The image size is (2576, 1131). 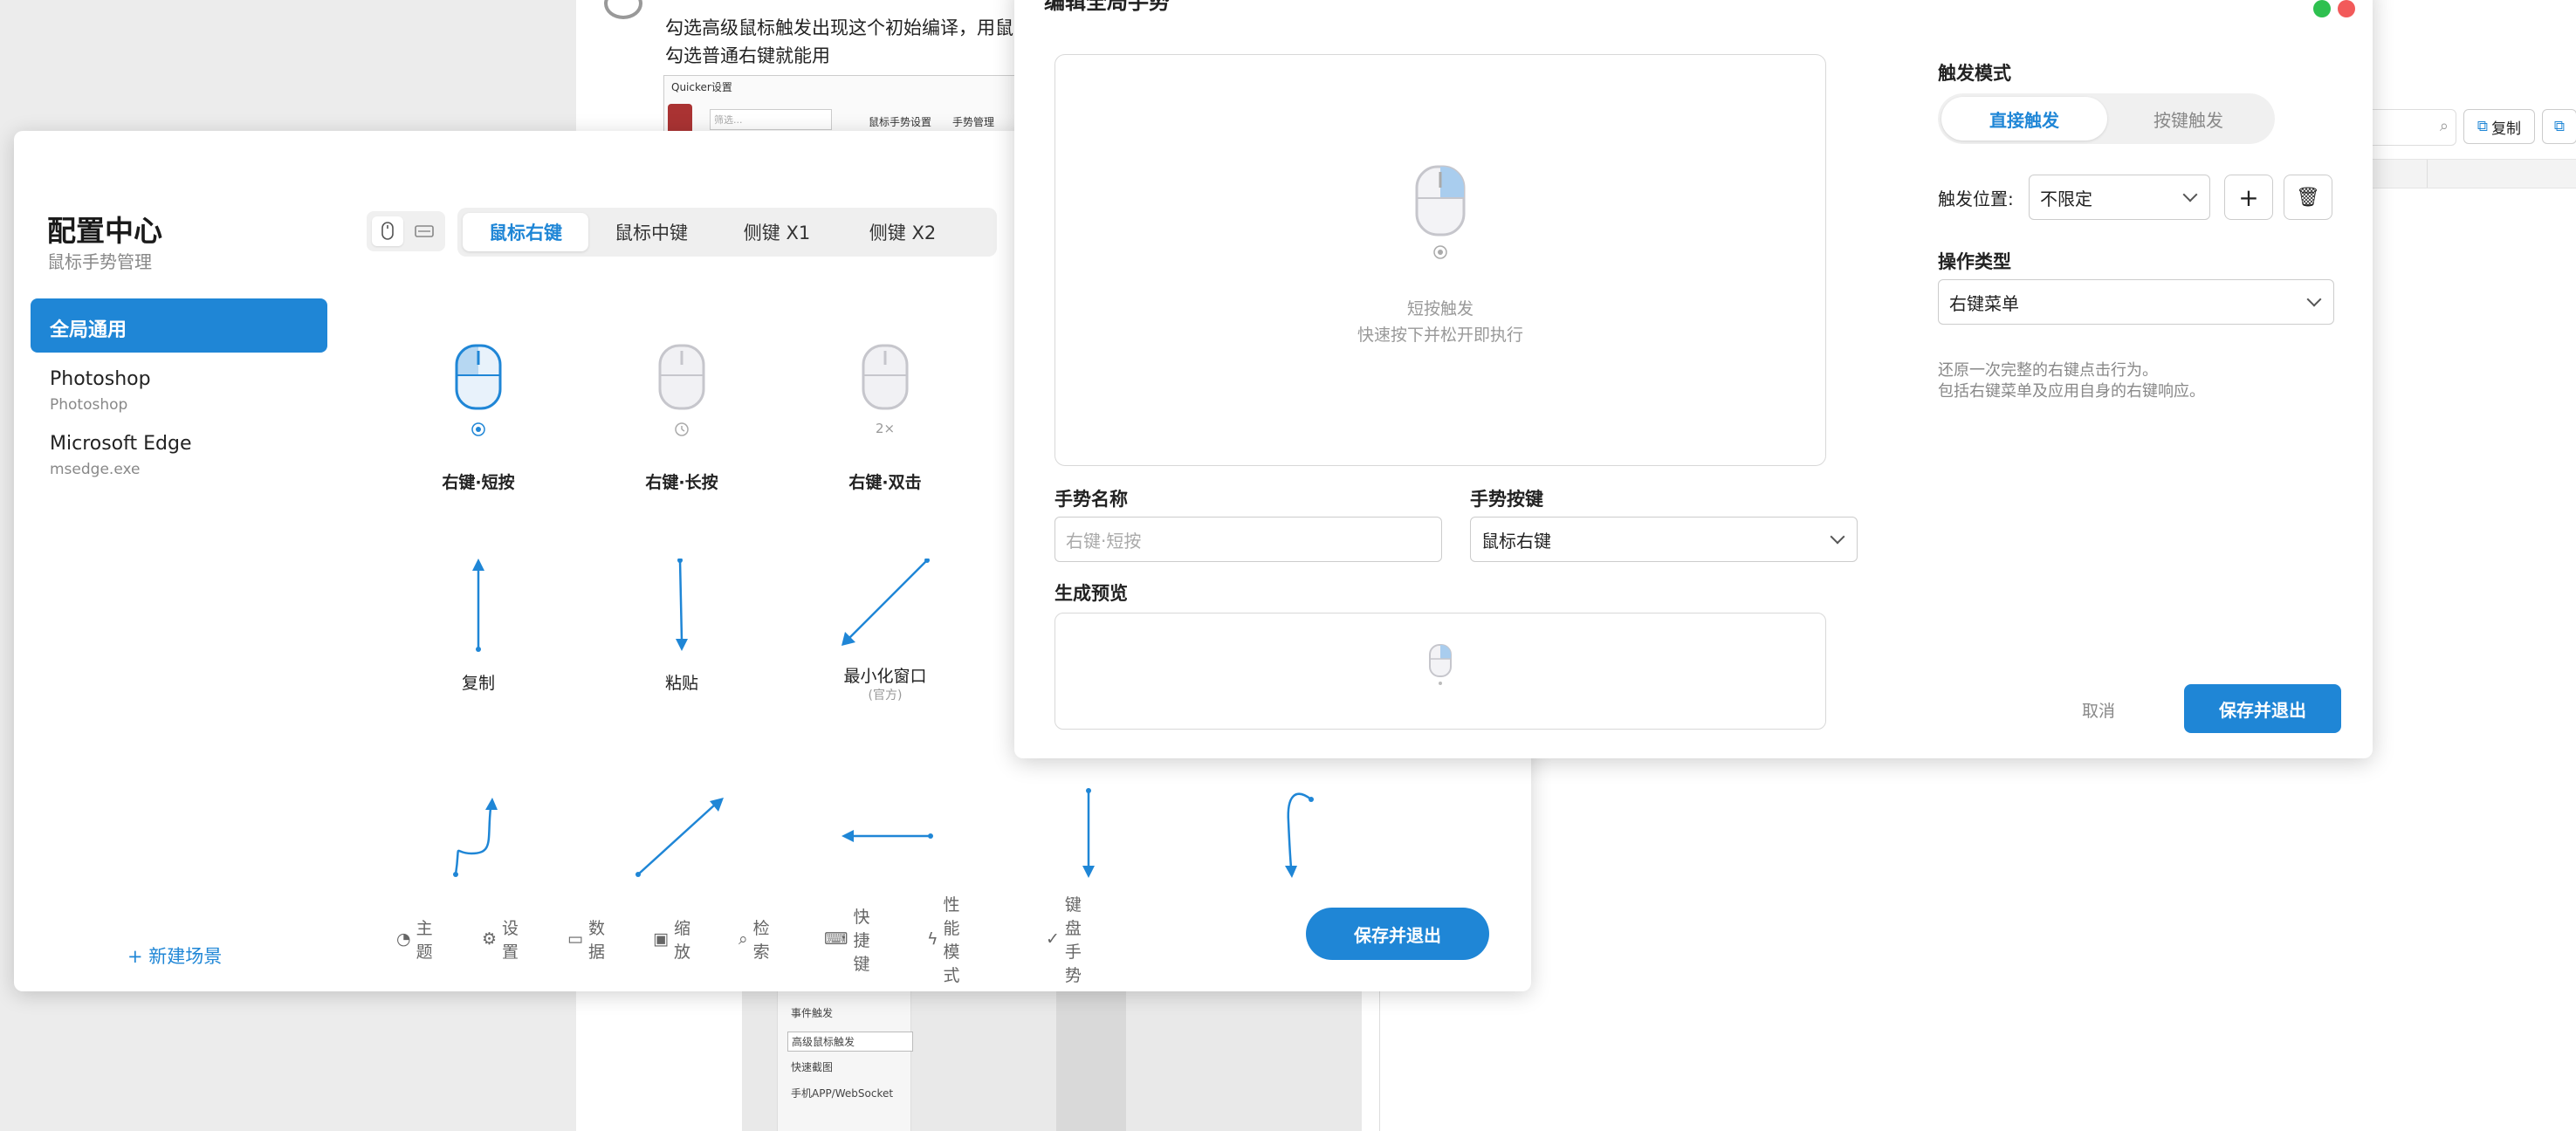 What do you see at coordinates (415, 941) in the screenshot?
I see `theme-button: ◔ 主题` at bounding box center [415, 941].